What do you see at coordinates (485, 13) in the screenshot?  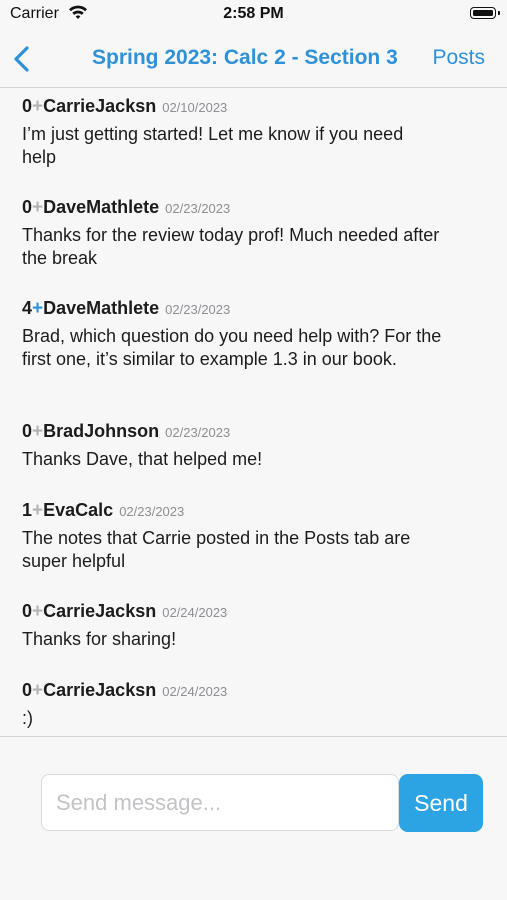 I see `battery-icon` at bounding box center [485, 13].